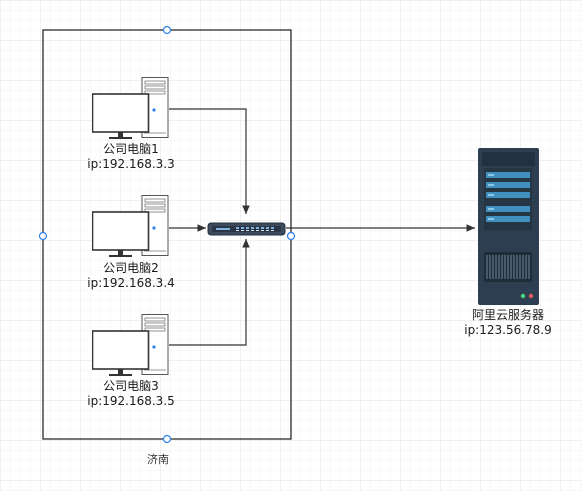 This screenshot has height=491, width=582. I want to click on network-switch-icon, so click(246, 229).